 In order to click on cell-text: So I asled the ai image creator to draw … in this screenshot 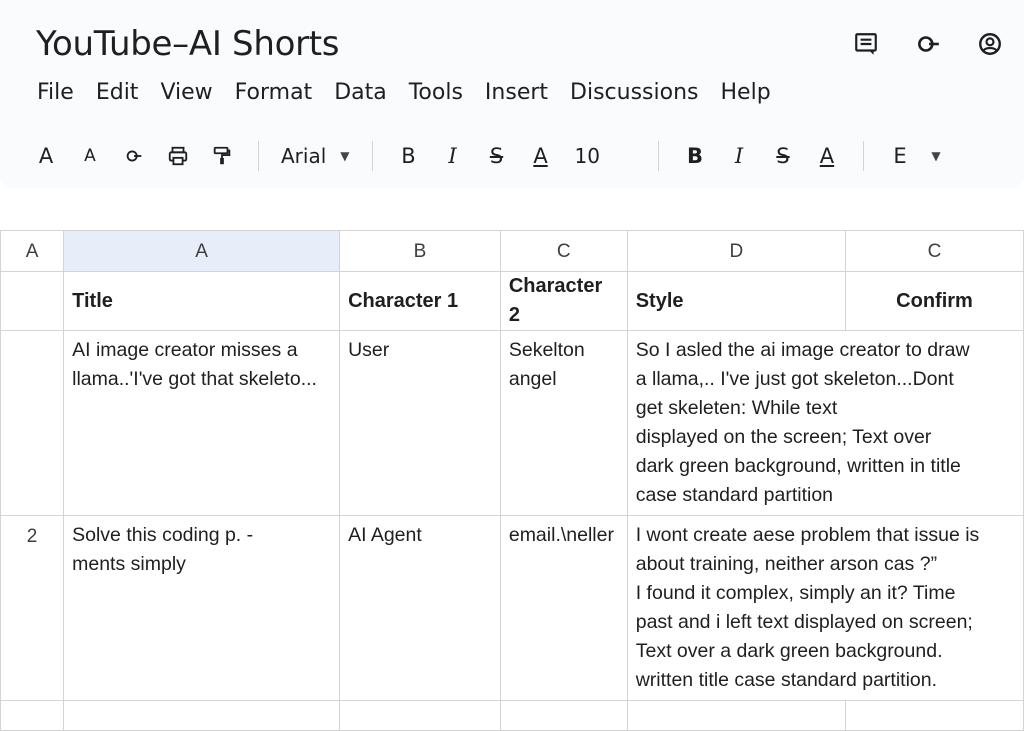, I will do `click(802, 422)`.